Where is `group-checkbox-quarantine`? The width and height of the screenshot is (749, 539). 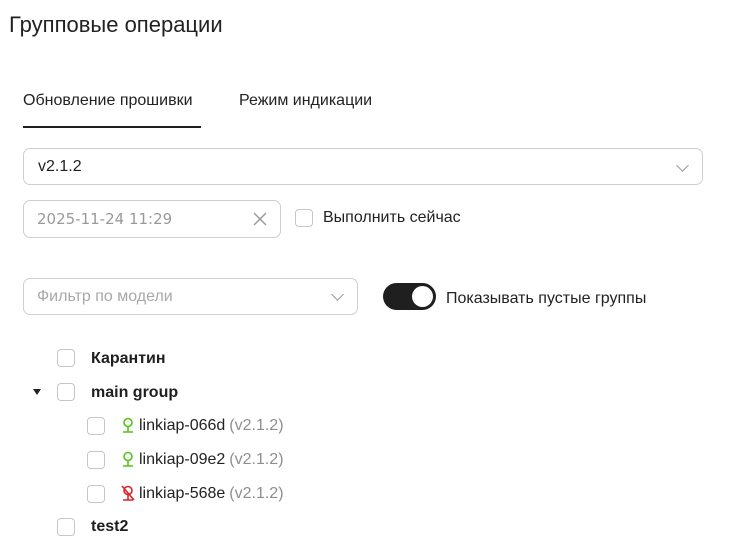 group-checkbox-quarantine is located at coordinates (66, 358).